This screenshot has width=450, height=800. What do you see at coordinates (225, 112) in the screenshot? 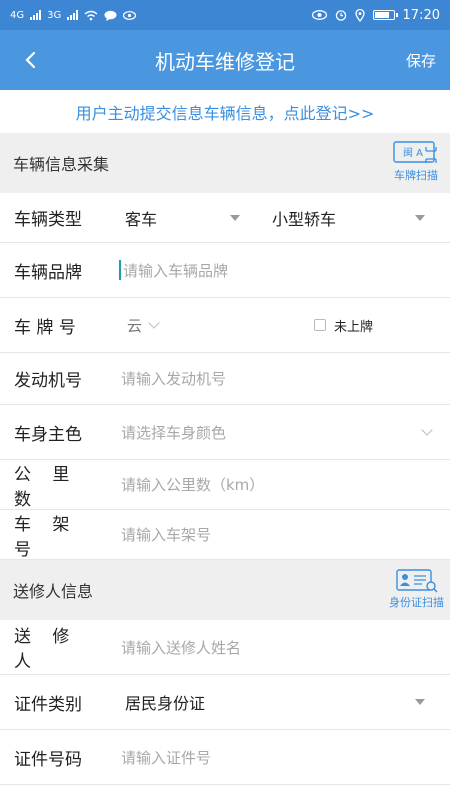
I see `self-register-link: 用户主动提交信息车辆信息，点此登记>>` at bounding box center [225, 112].